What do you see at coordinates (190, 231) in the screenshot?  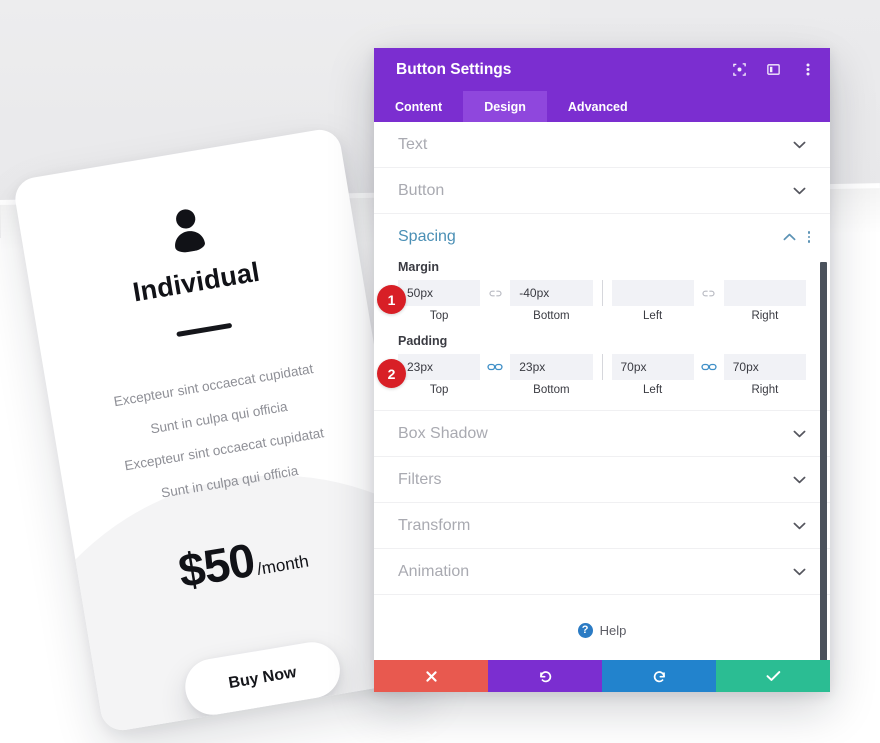 I see `person-icon` at bounding box center [190, 231].